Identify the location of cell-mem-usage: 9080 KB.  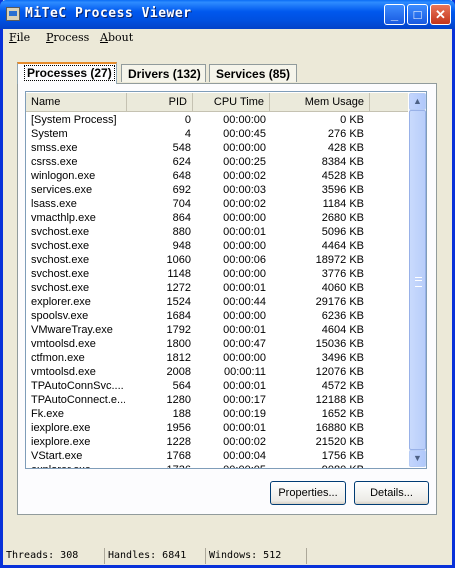
(316, 465).